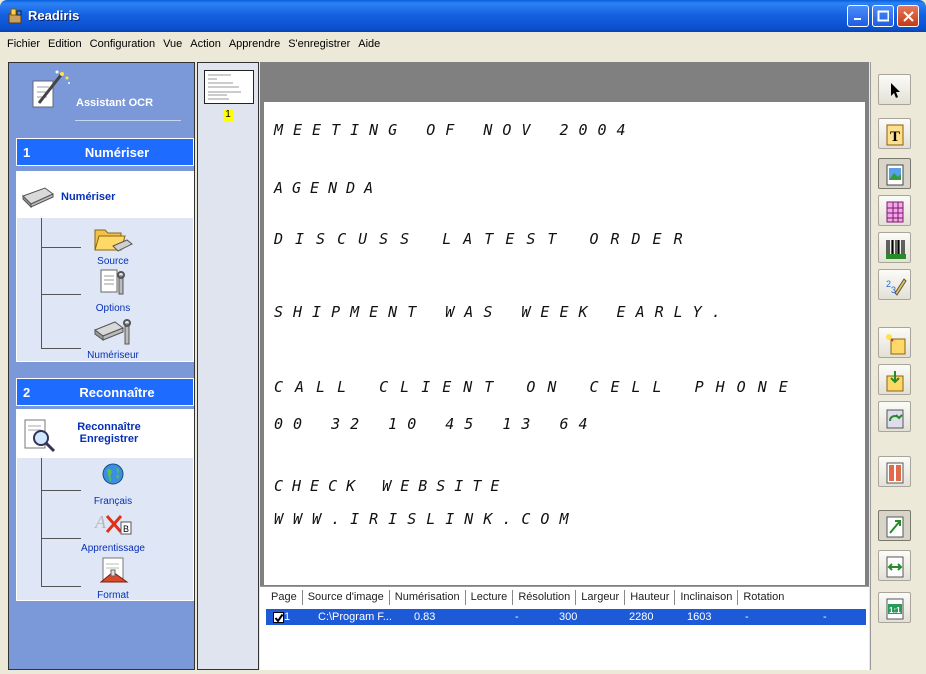 The image size is (926, 674). Describe the element at coordinates (113, 501) in the screenshot. I see `language-label: Français` at that location.